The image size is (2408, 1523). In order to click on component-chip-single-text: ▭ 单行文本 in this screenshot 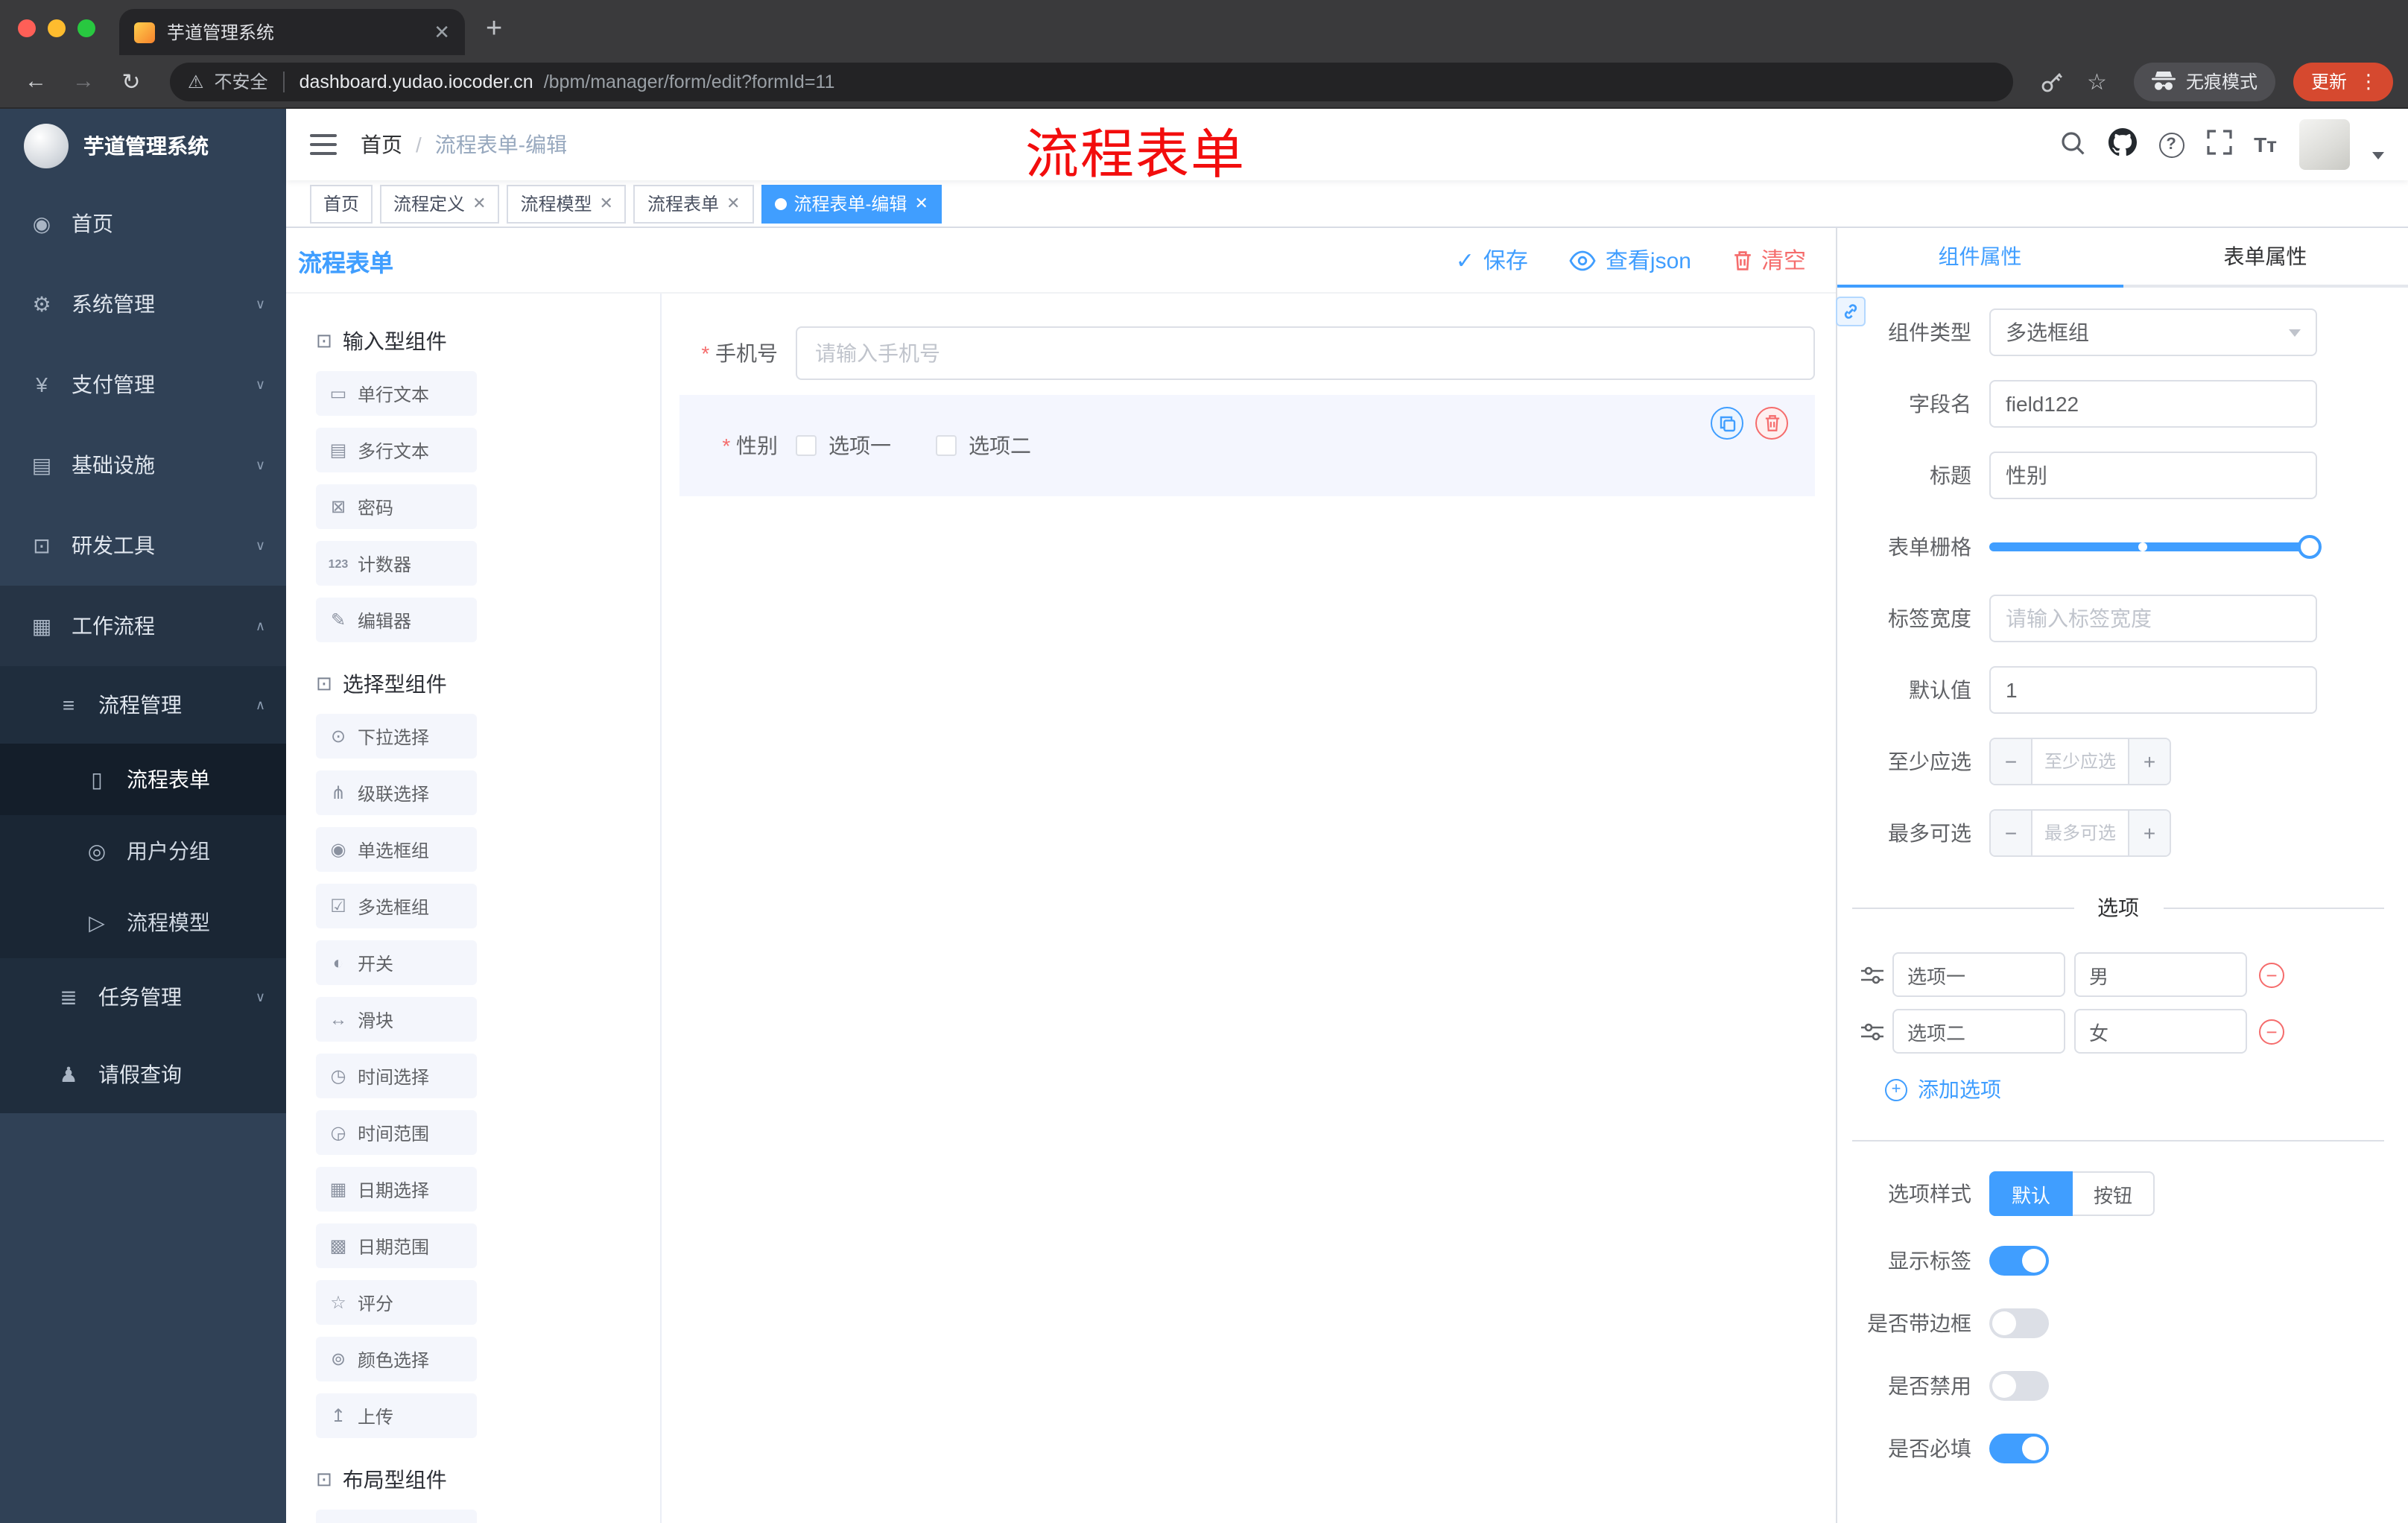, I will do `click(396, 394)`.